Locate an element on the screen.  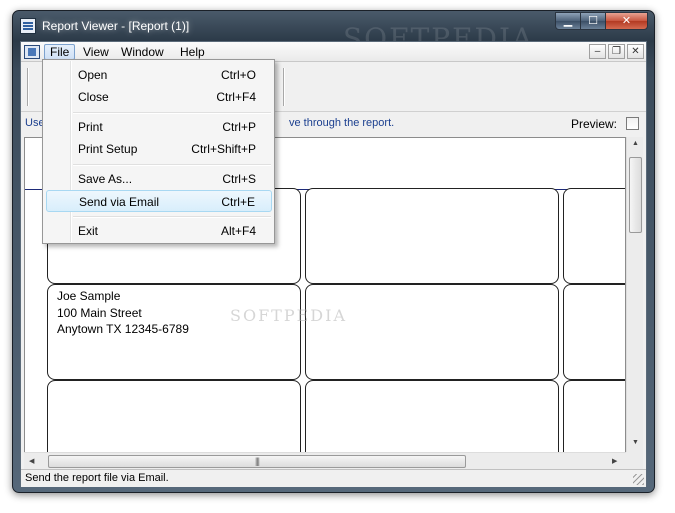
preview-checkbox is located at coordinates (632, 123).